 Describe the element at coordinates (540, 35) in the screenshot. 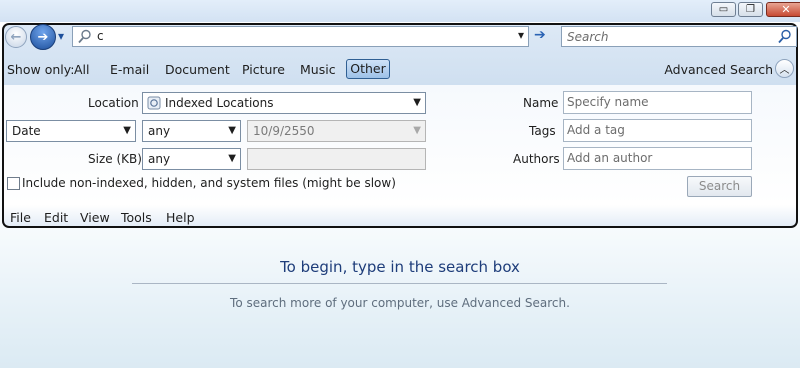

I see `go-arrow-icon: ➔` at that location.